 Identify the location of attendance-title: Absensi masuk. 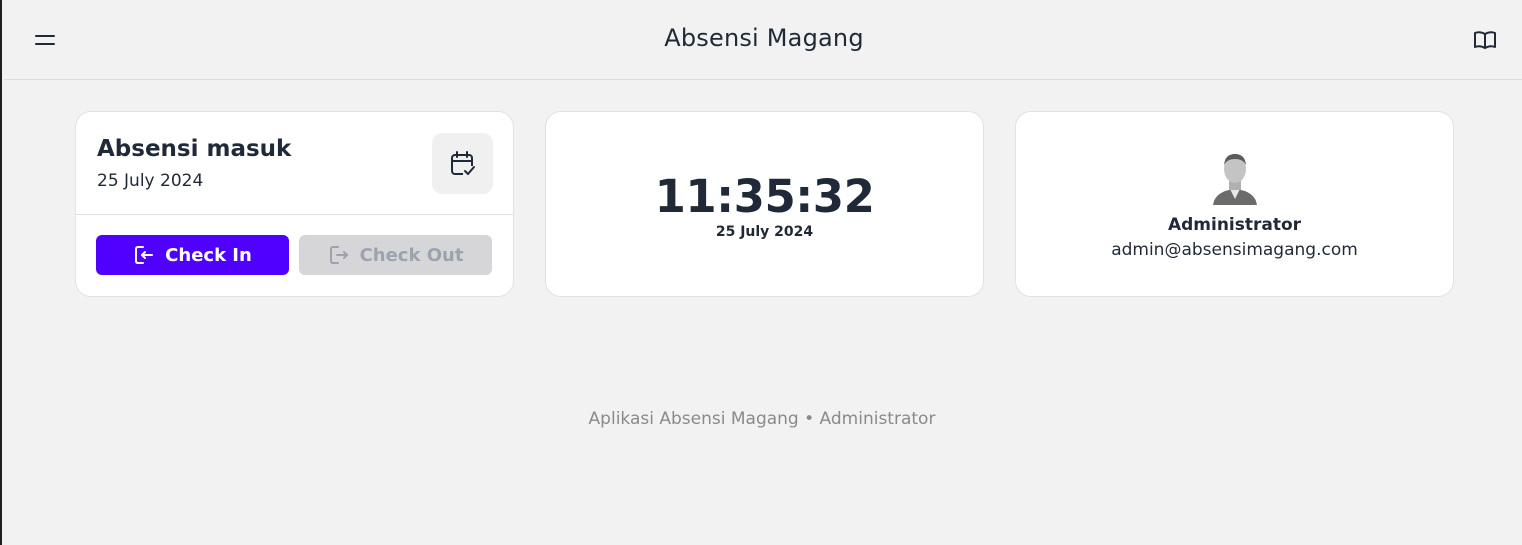
(194, 149).